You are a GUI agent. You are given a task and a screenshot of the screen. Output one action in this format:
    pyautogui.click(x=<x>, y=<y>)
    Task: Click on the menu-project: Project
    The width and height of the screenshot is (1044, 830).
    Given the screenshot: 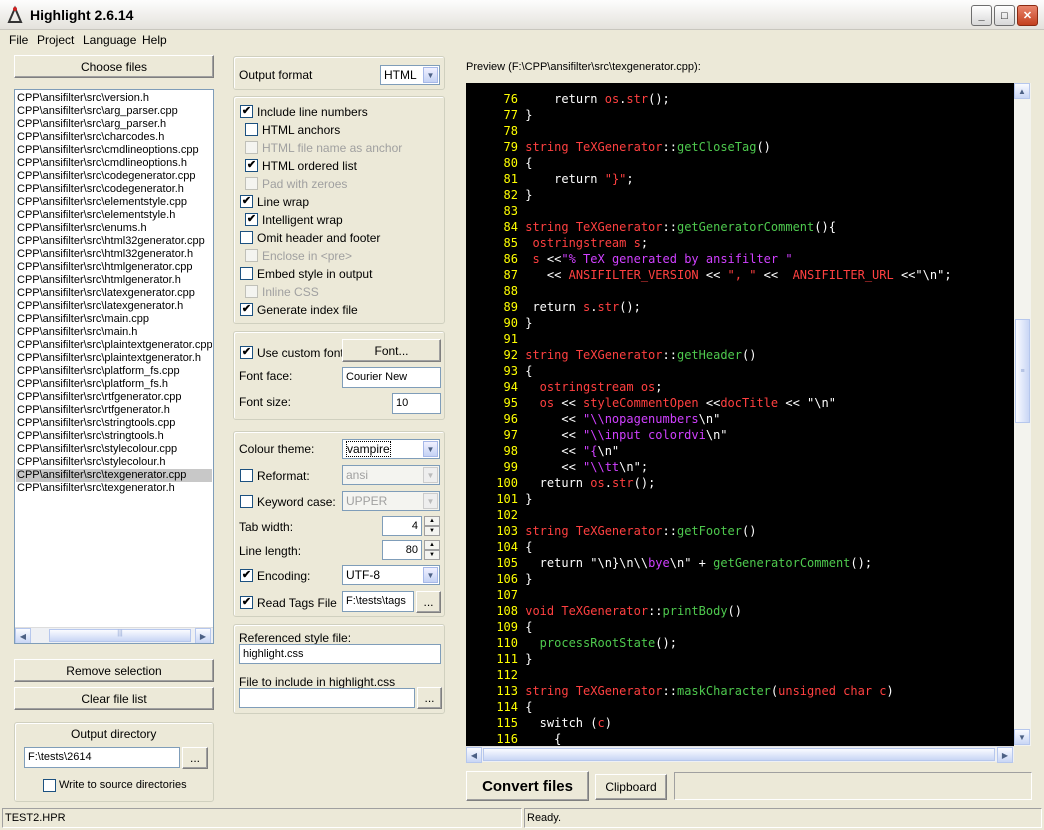 What is the action you would take?
    pyautogui.click(x=55, y=40)
    